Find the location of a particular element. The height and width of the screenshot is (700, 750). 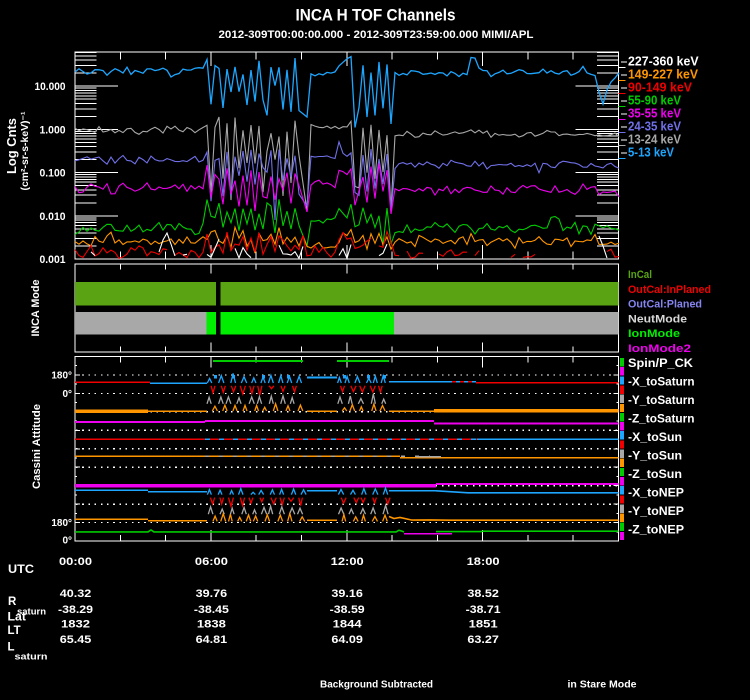

svg-text: IonMode is located at coordinates (654, 334).